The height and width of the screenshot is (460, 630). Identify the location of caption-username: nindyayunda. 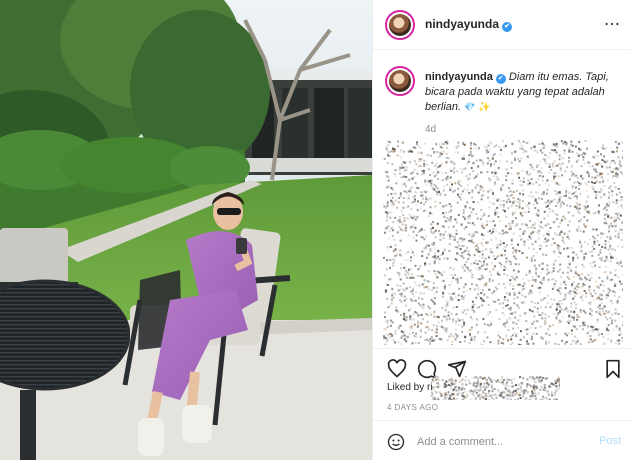
(459, 77).